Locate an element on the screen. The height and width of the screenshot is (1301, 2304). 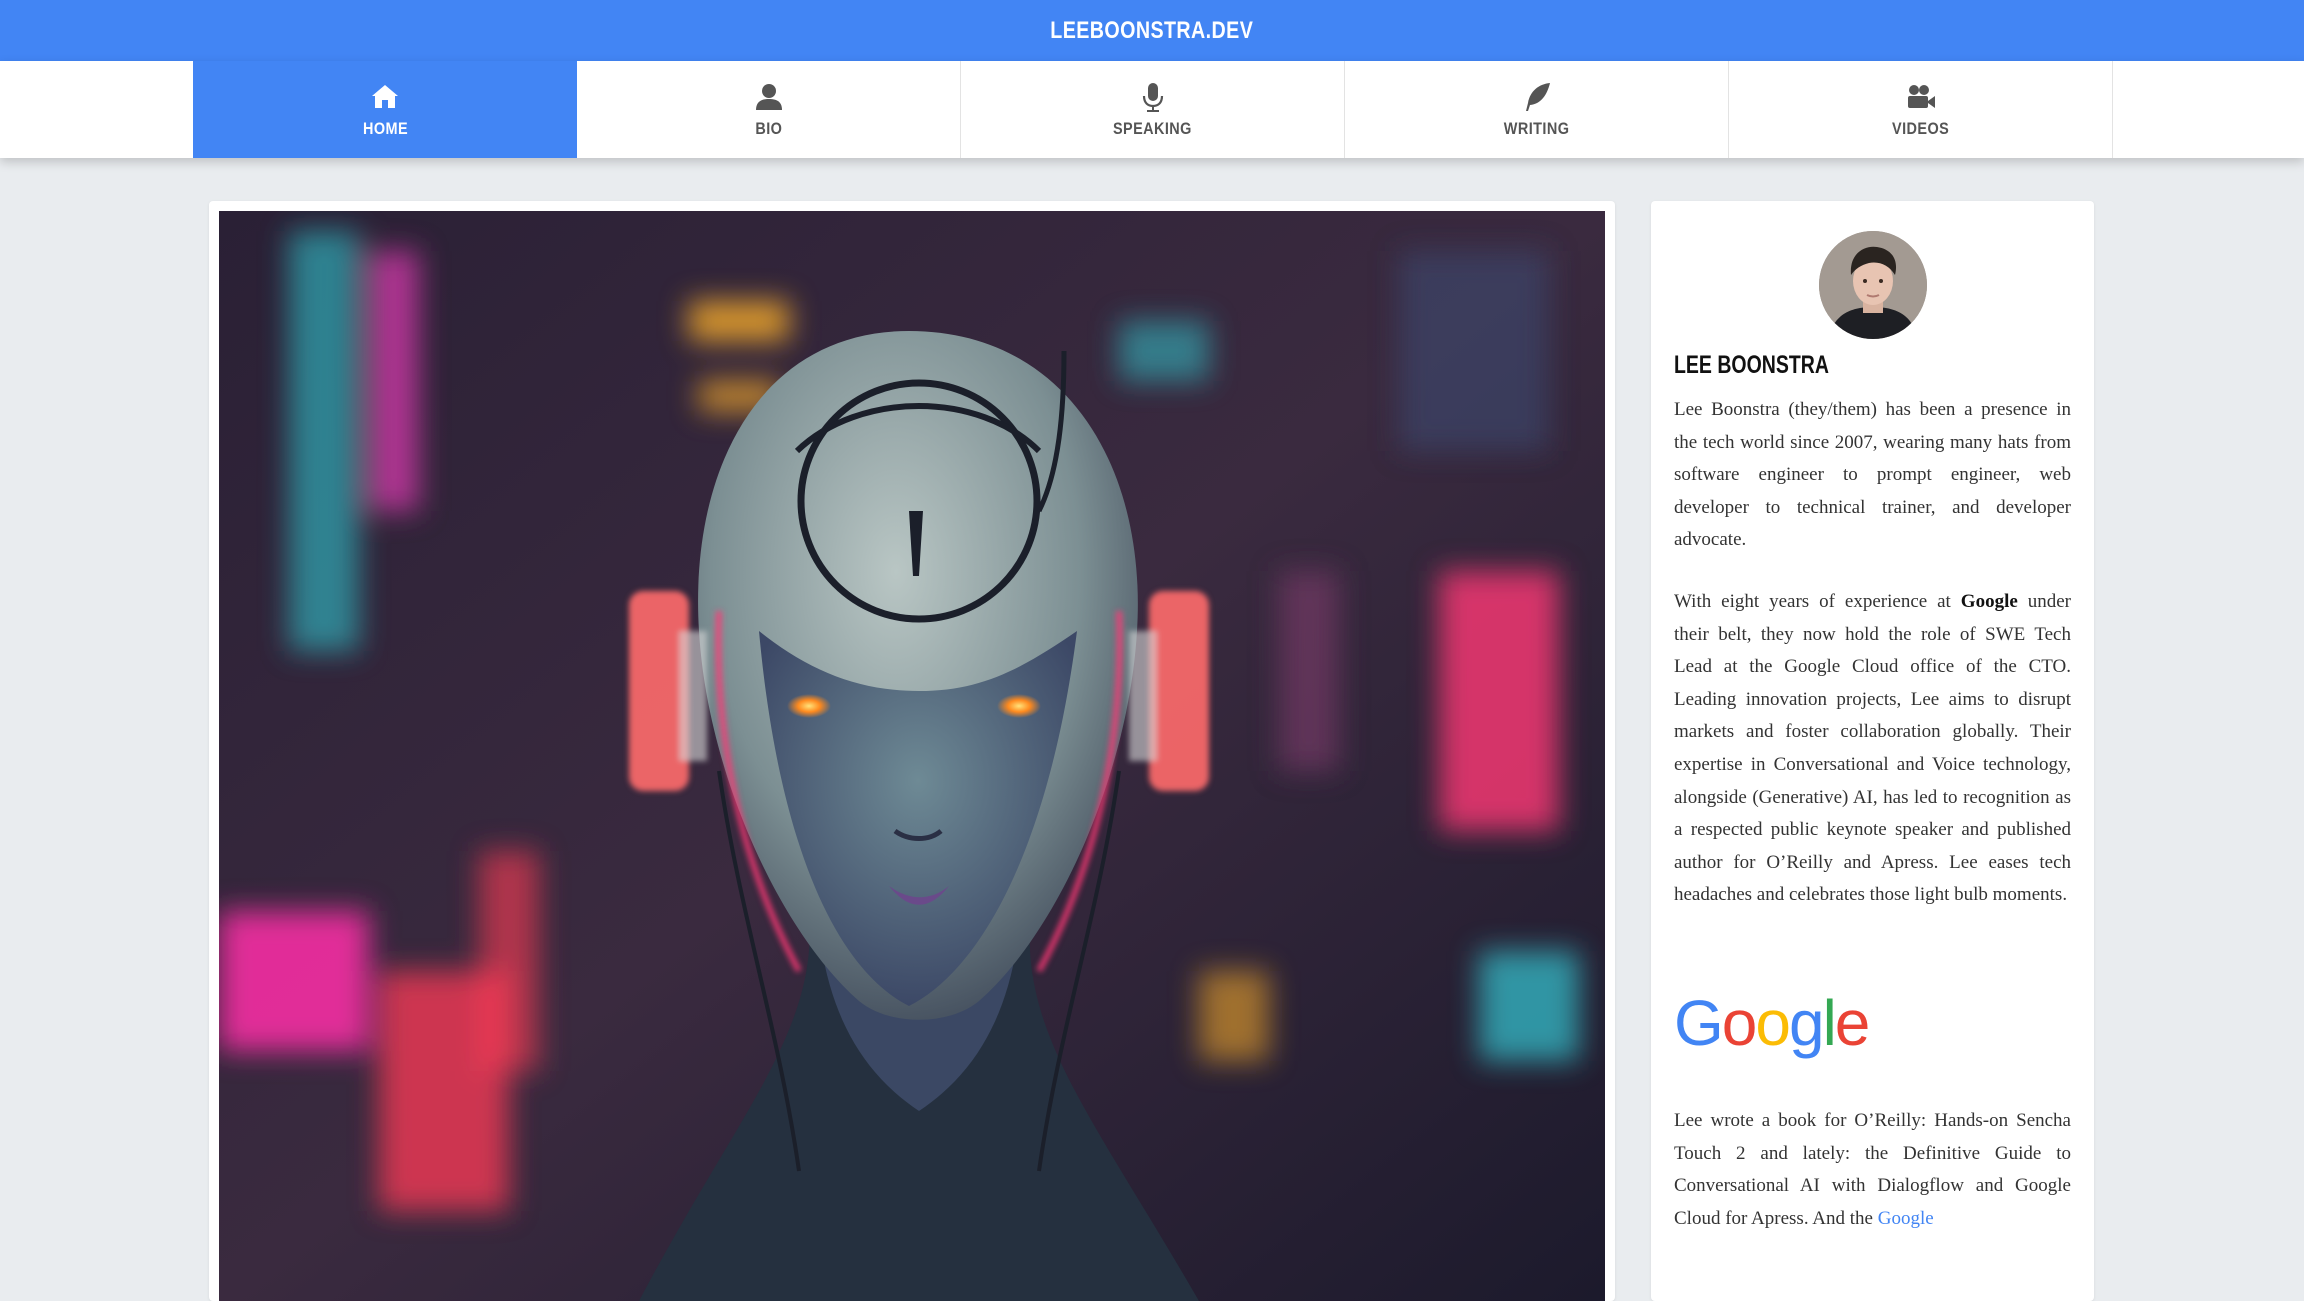
nav-item-writing: WRITING is located at coordinates (1537, 109).